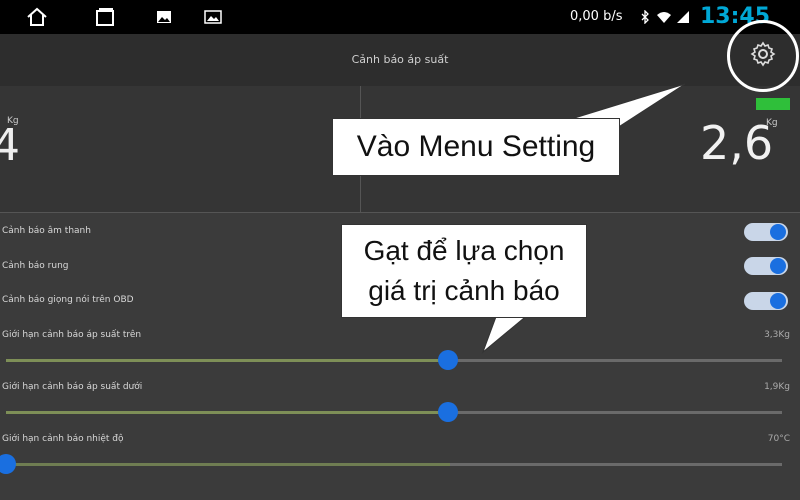  I want to click on temperature-limit-slider, so click(391, 464).